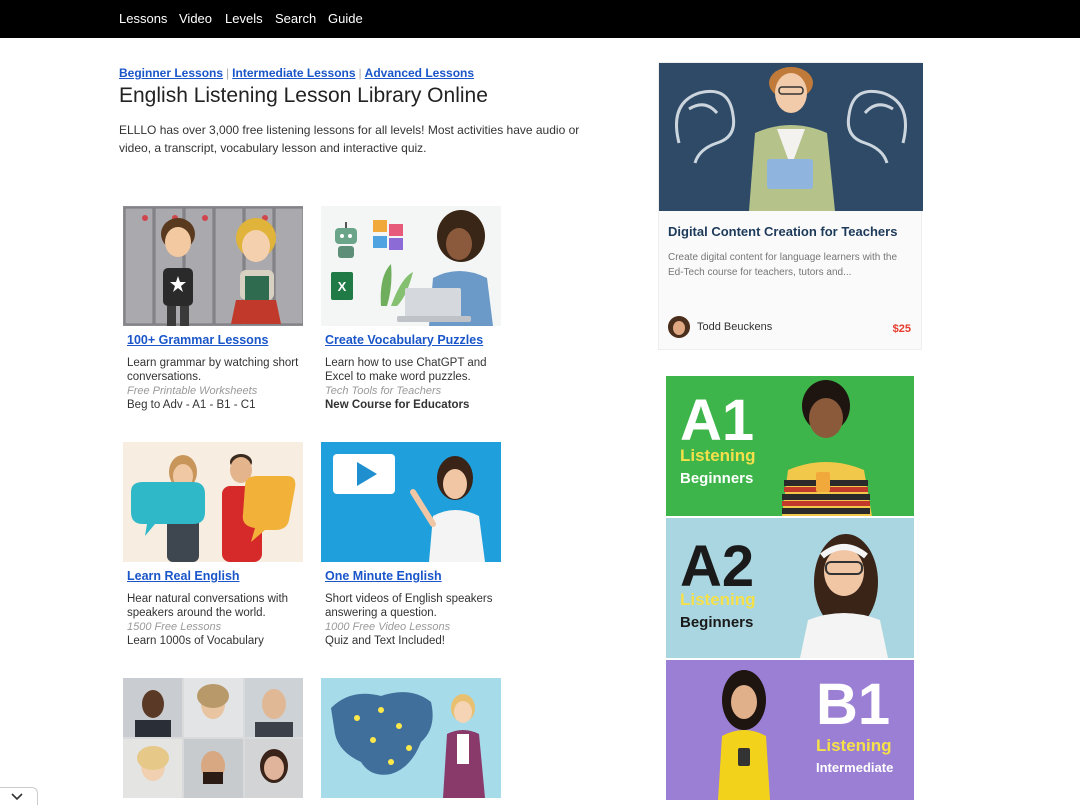 This screenshot has height=811, width=1080. What do you see at coordinates (411, 502) in the screenshot?
I see `one-minute-english-thumbnail` at bounding box center [411, 502].